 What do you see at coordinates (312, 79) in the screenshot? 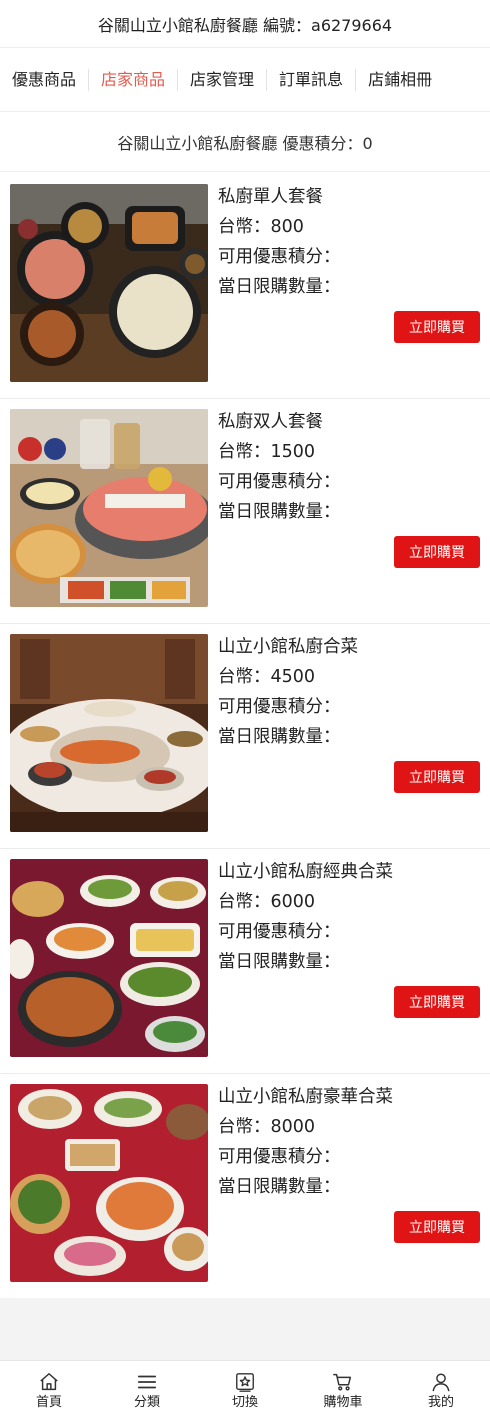
I see `tab-order-messages: 訂單訊息` at bounding box center [312, 79].